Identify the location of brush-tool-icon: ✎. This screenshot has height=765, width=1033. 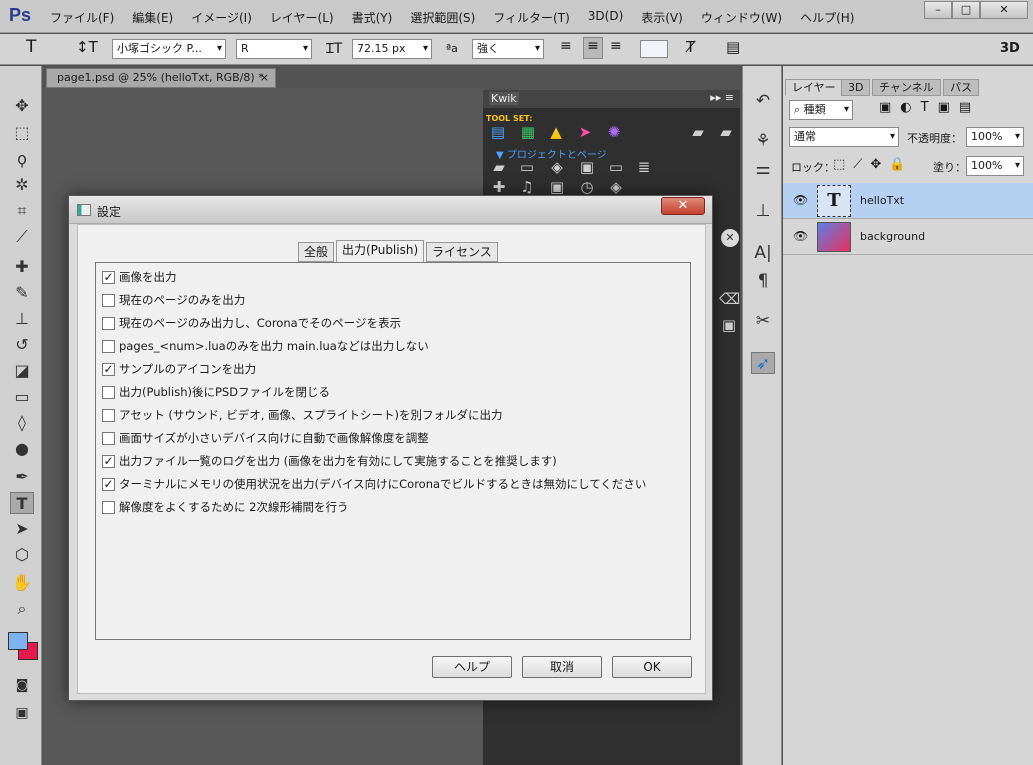
(22, 293).